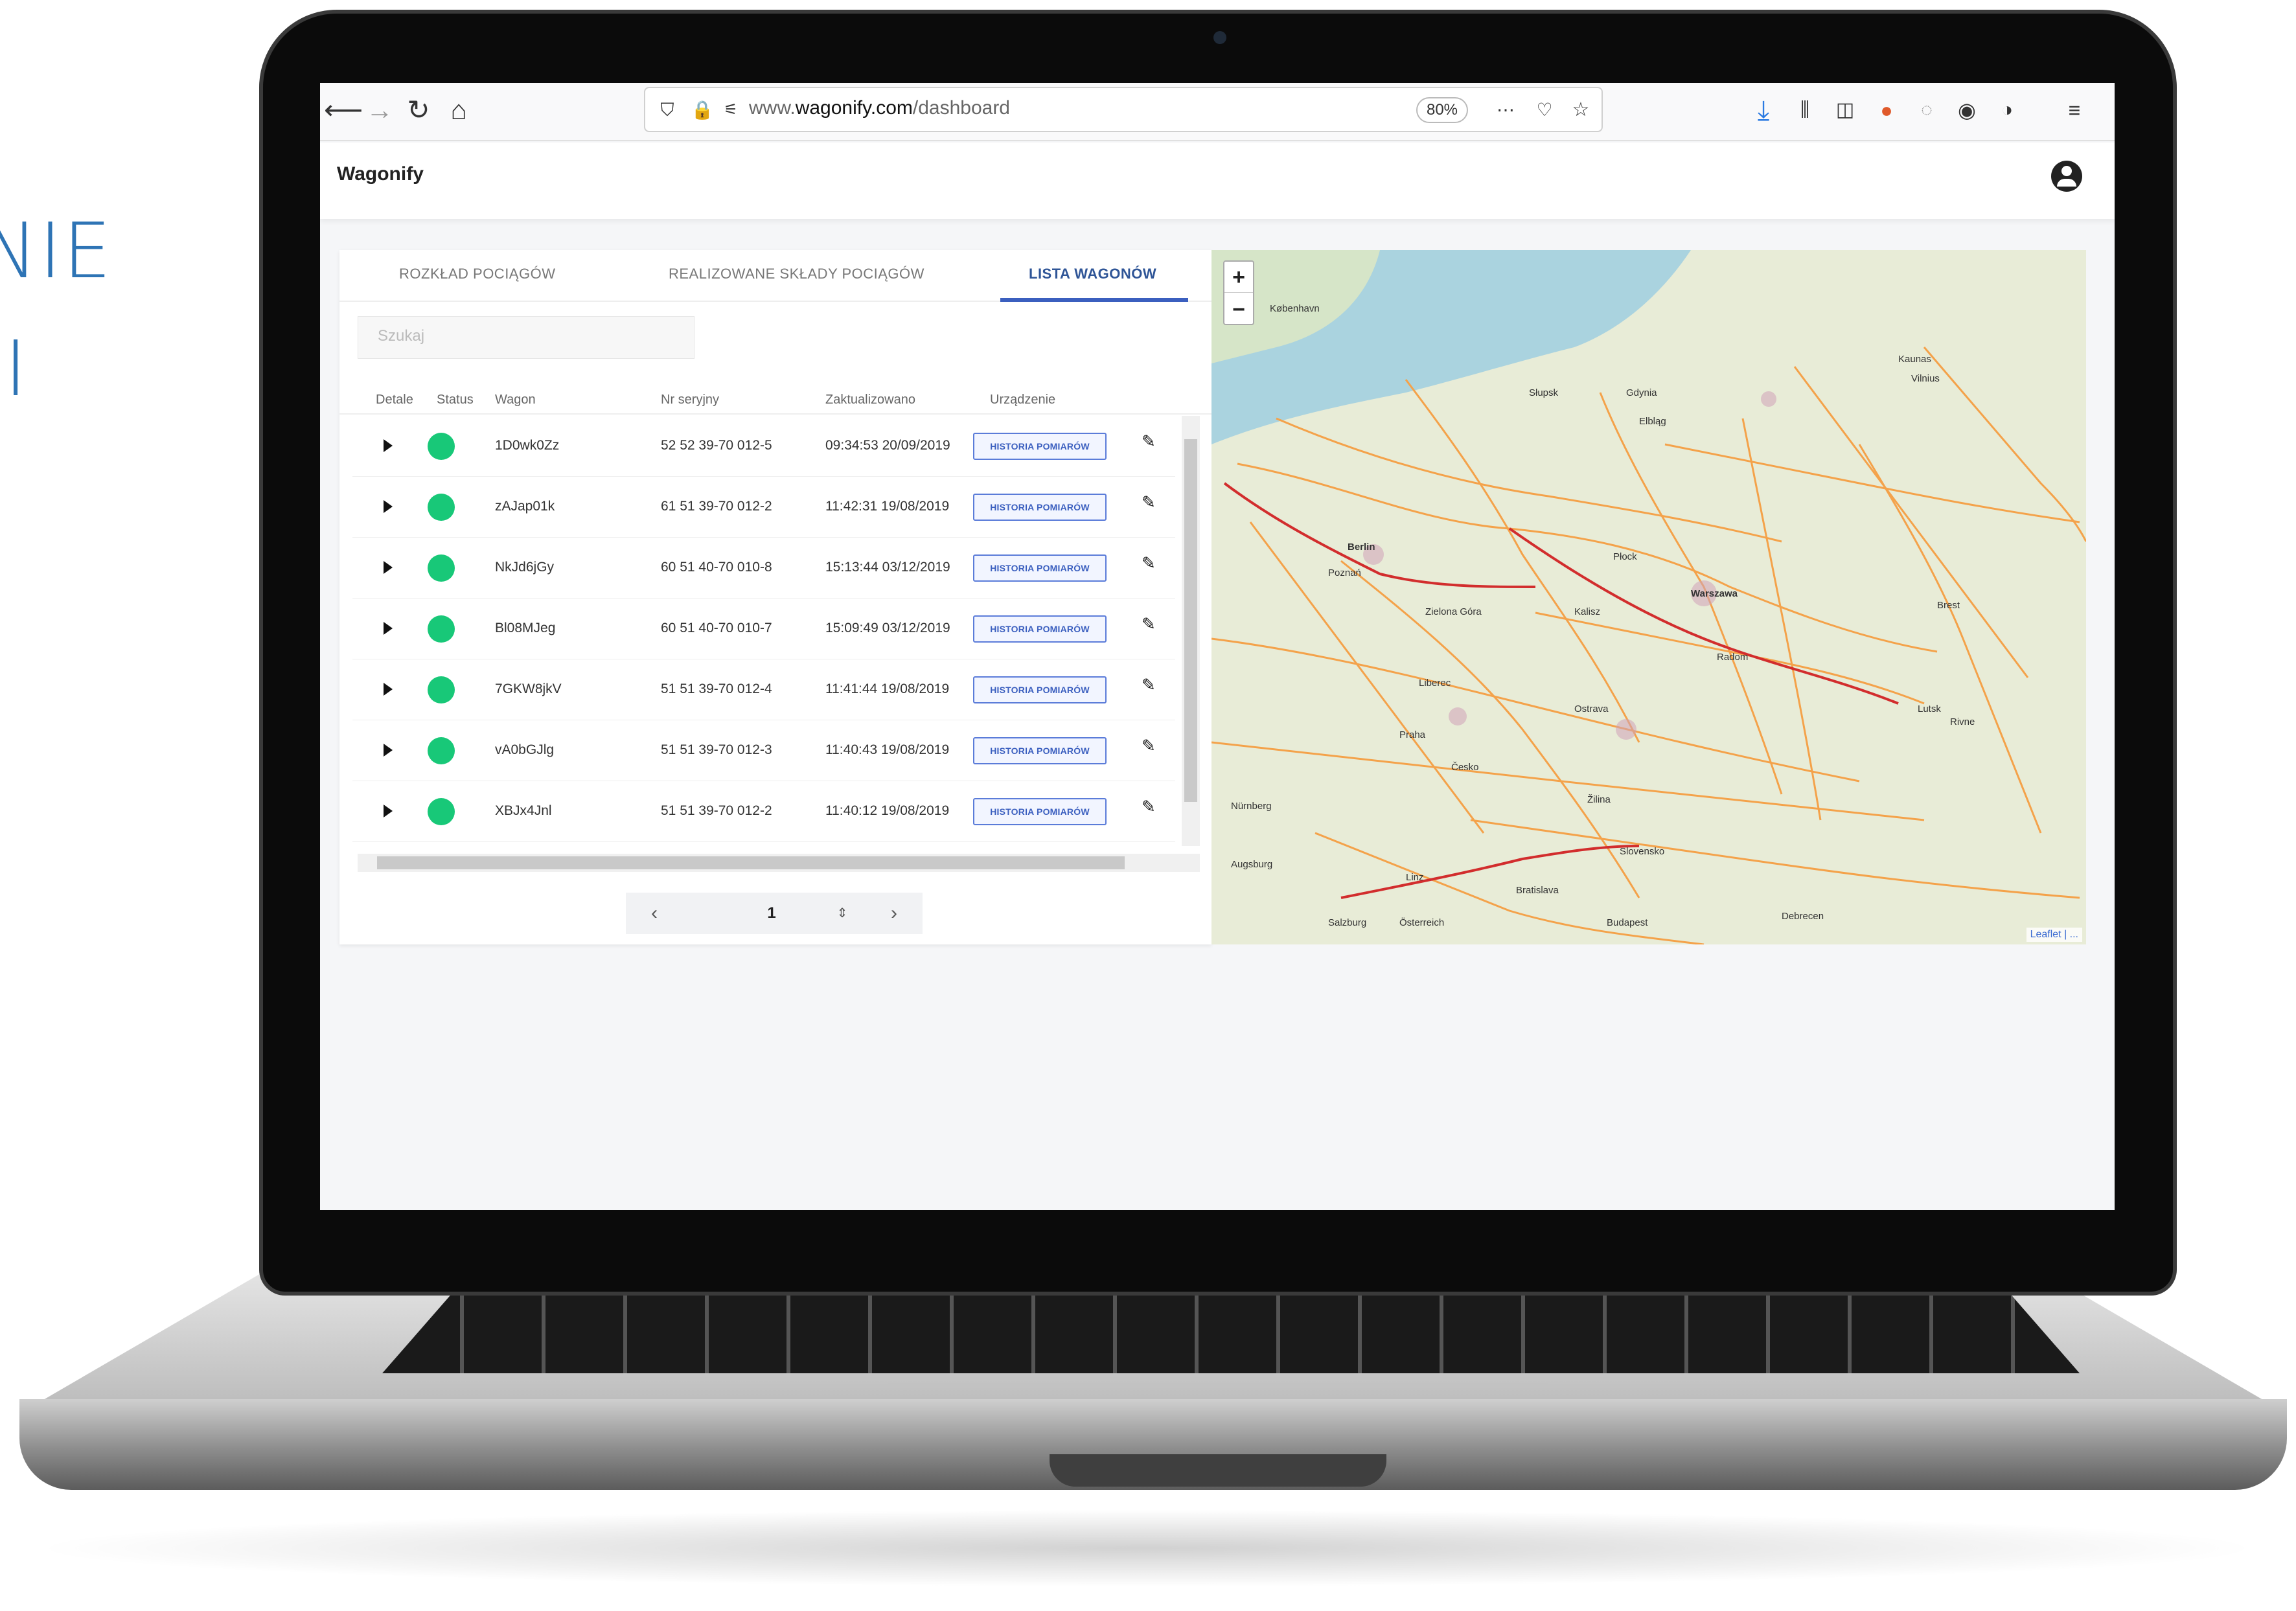 The image size is (2296, 1611). Describe the element at coordinates (1022, 400) in the screenshot. I see `column-header-device: Urządzenie` at that location.